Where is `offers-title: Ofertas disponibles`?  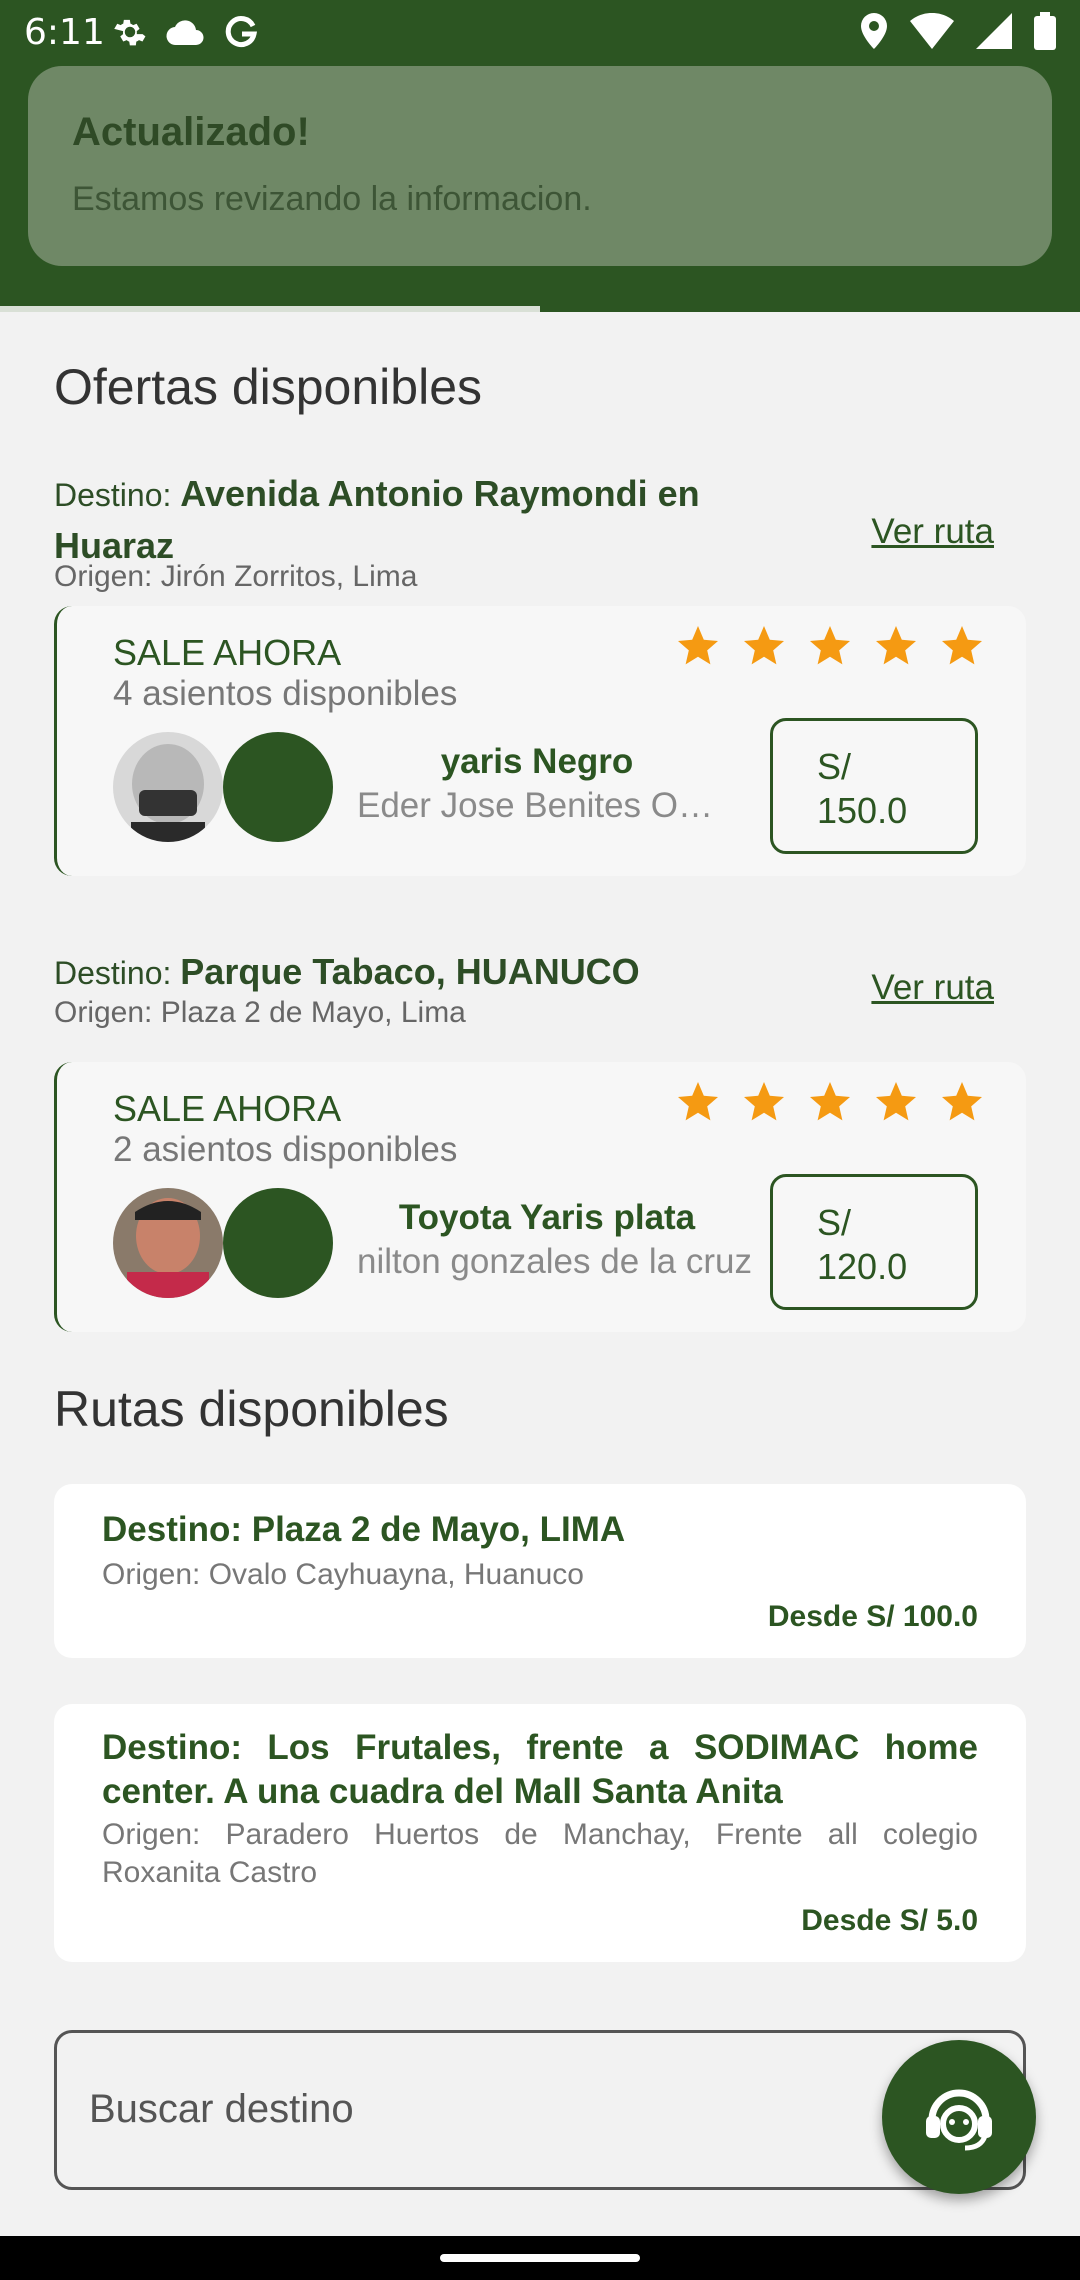
offers-title: Ofertas disponibles is located at coordinates (268, 387).